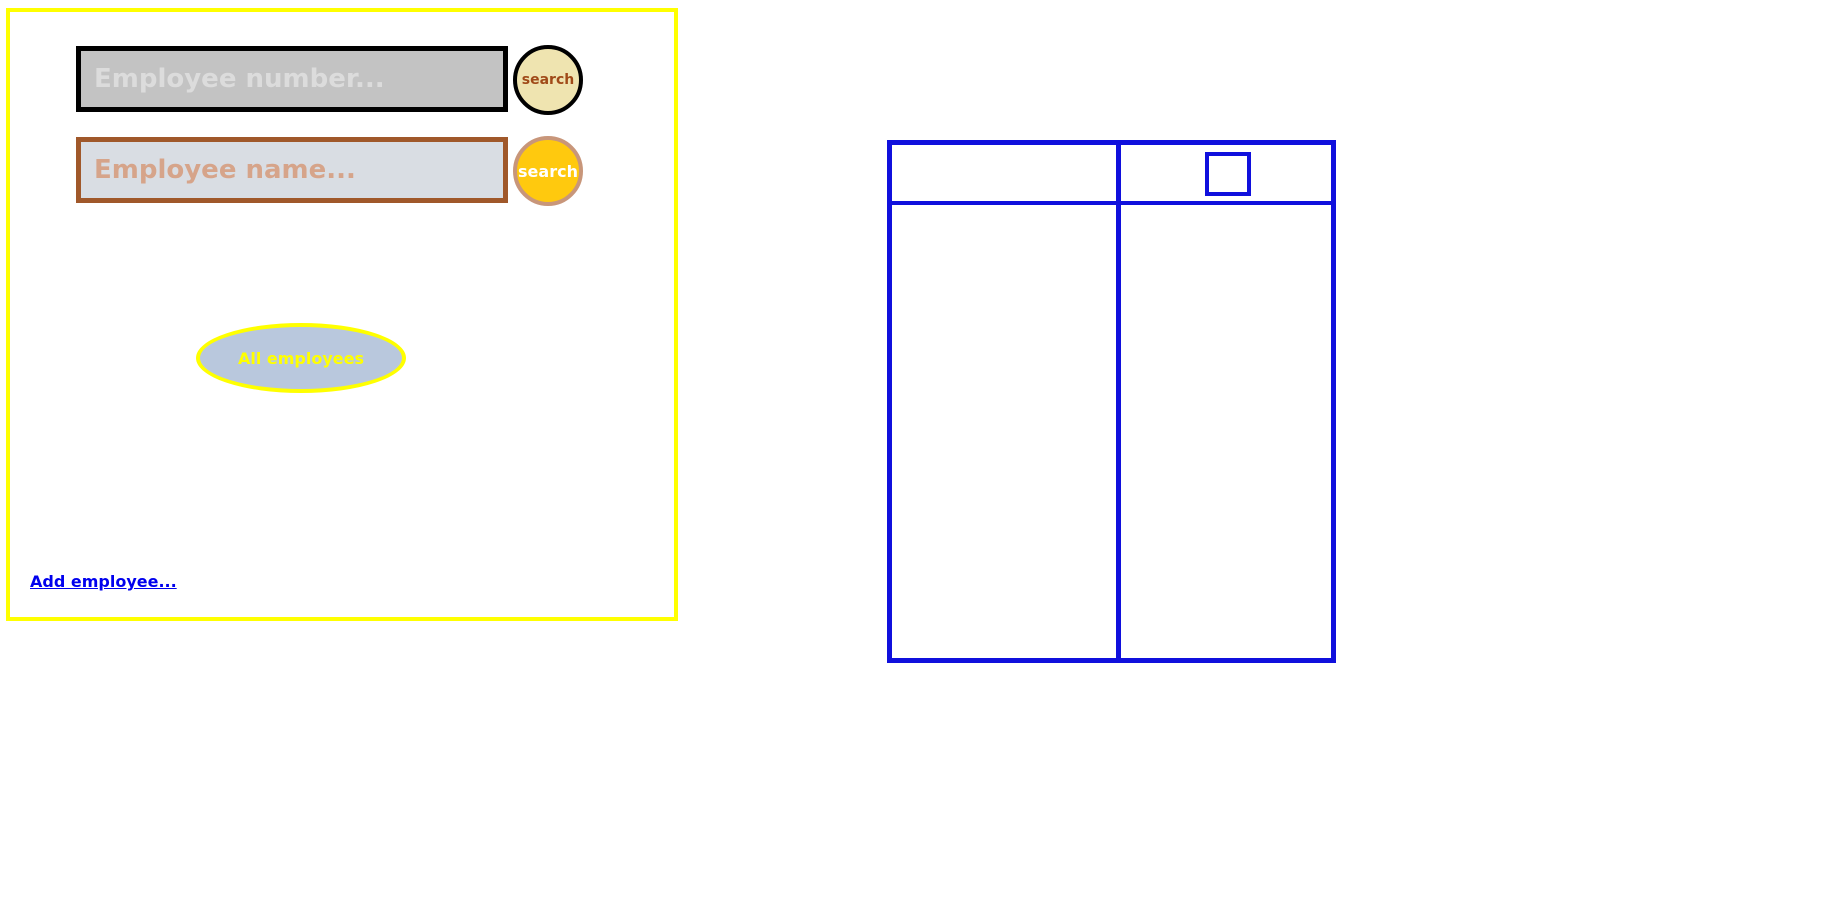 This screenshot has width=1833, height=917. What do you see at coordinates (301, 358) in the screenshot?
I see `all-employees-button: All employees` at bounding box center [301, 358].